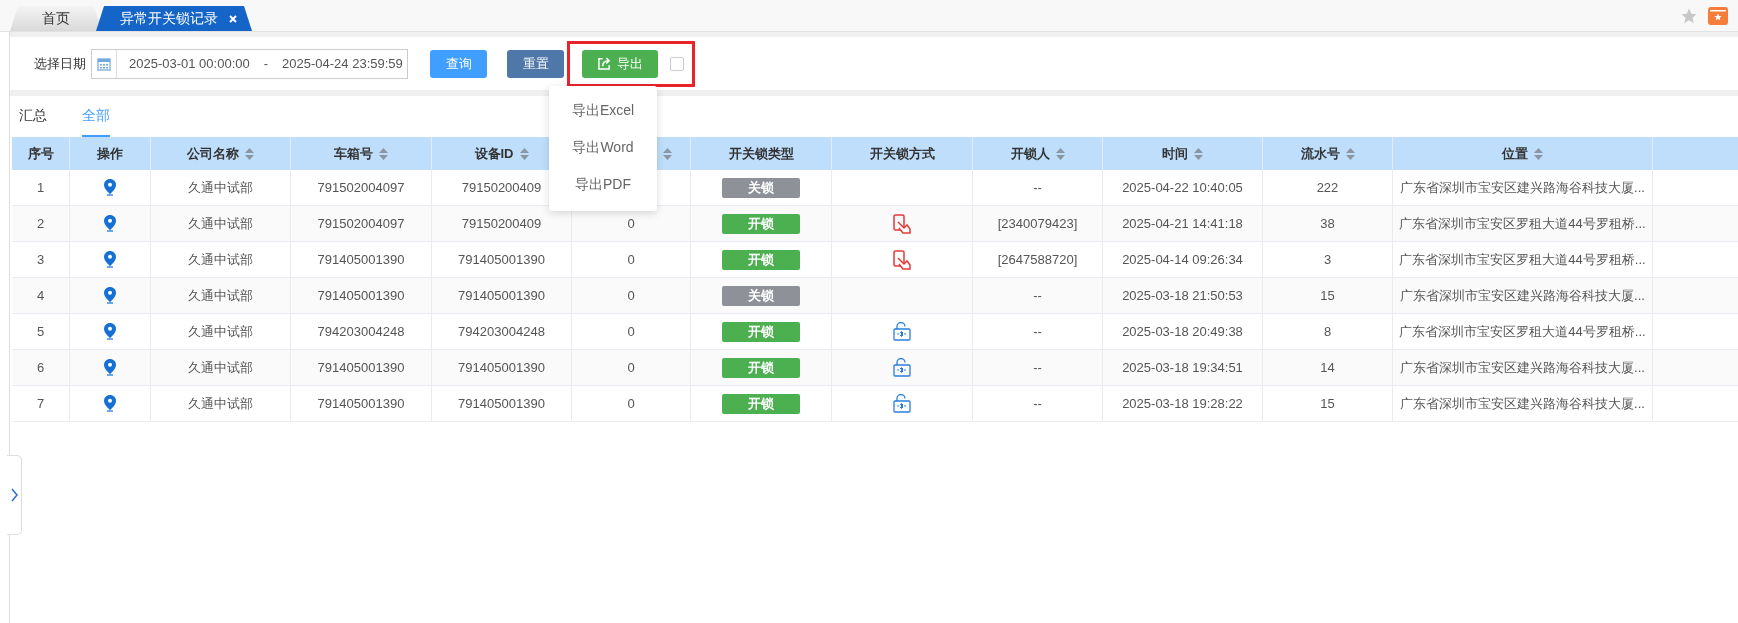 This screenshot has width=1738, height=623. Describe the element at coordinates (1327, 187) in the screenshot. I see `table-cell: 222` at that location.